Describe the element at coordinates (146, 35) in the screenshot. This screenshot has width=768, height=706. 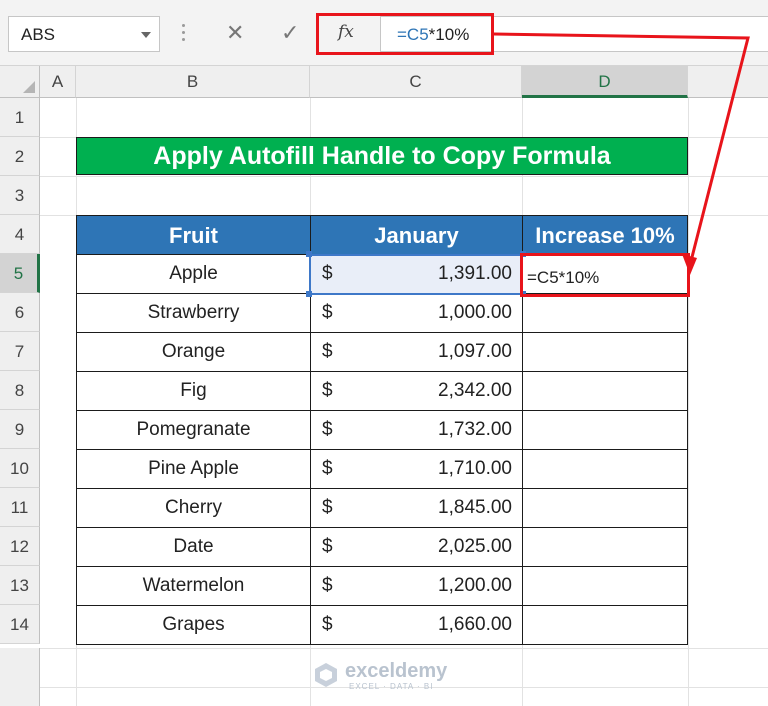
I see `chevron-down-icon` at that location.